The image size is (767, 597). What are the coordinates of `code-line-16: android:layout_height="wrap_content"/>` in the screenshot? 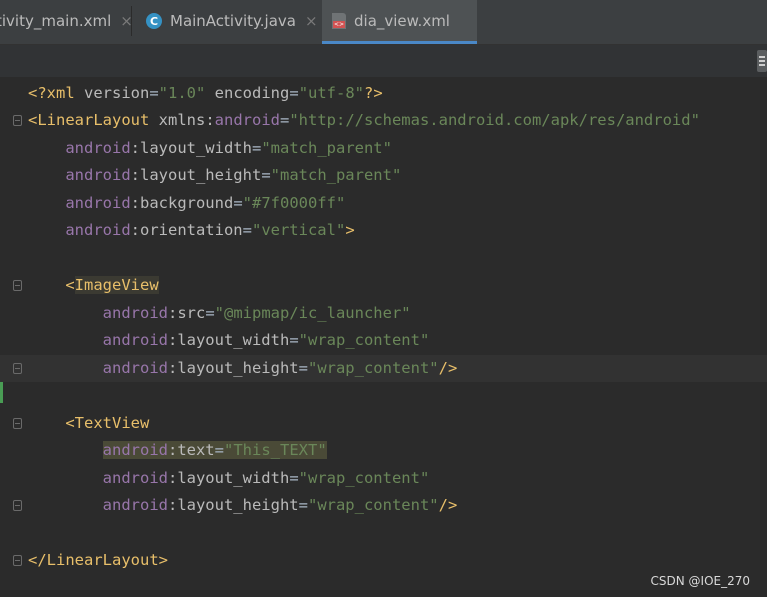 It's located at (383, 505).